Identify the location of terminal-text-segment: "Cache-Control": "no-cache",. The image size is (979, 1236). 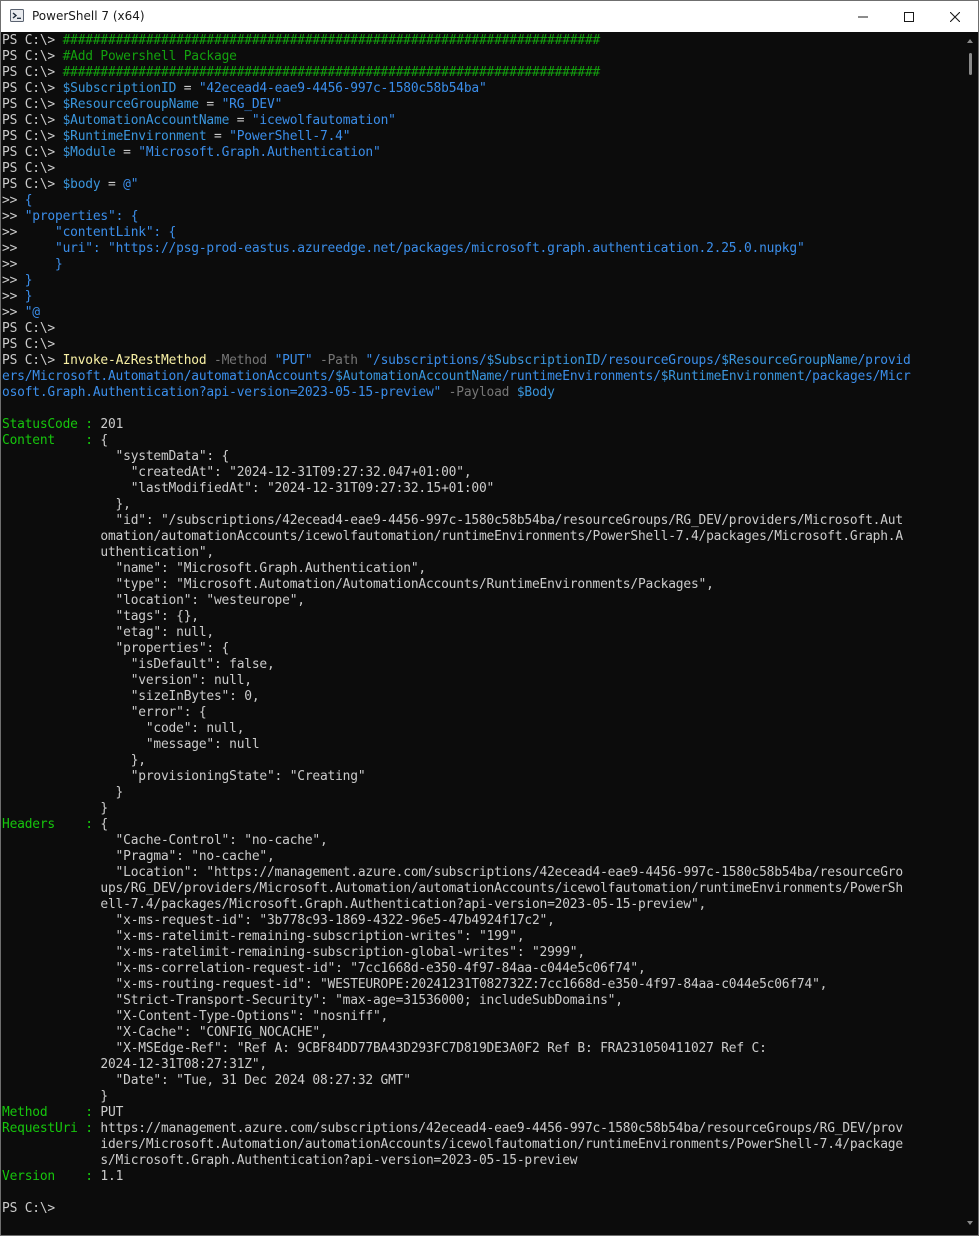
(165, 840).